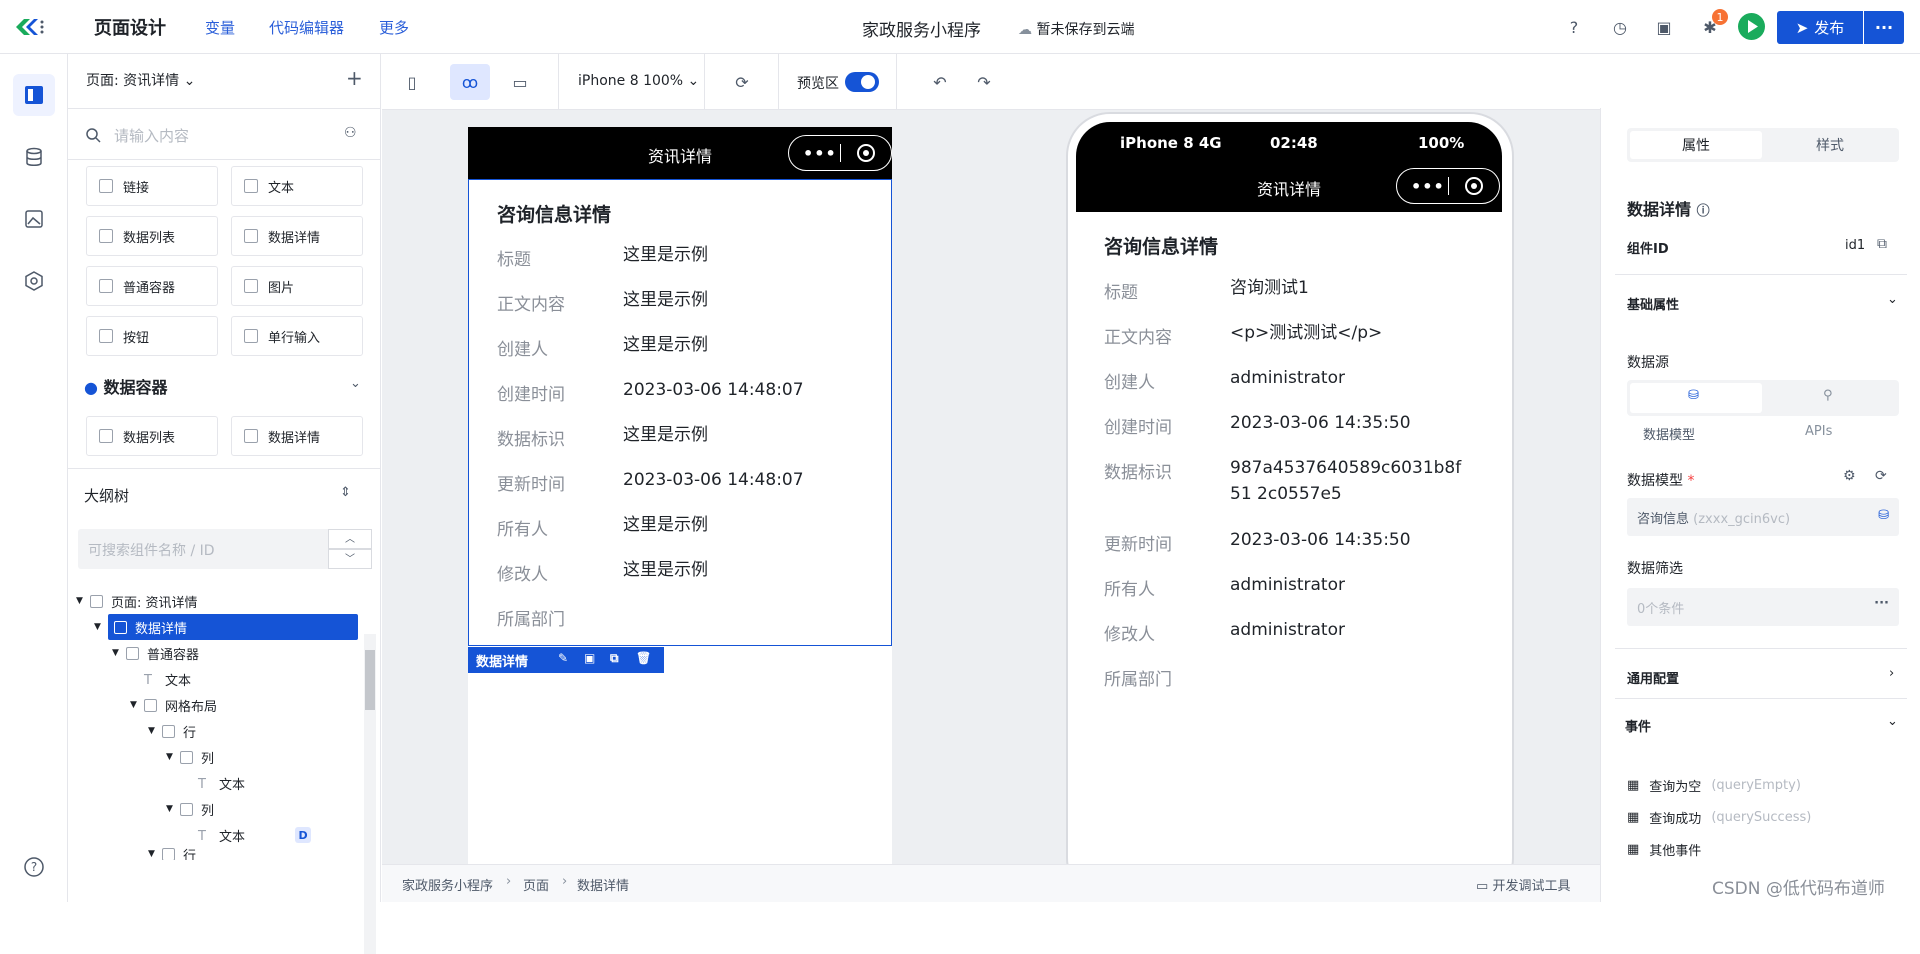 The width and height of the screenshot is (1920, 954). I want to click on breadcrumb-item: 数据详情, so click(603, 884).